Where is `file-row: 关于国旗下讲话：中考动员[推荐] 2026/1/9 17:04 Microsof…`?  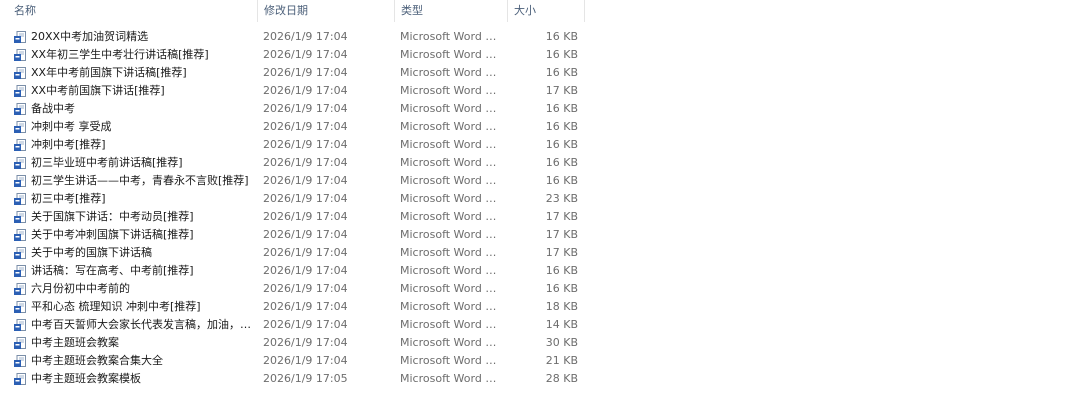
file-row: 关于国旗下讲话：中考动员[推荐] 2026/1/9 17:04 Microsof… is located at coordinates (292, 217).